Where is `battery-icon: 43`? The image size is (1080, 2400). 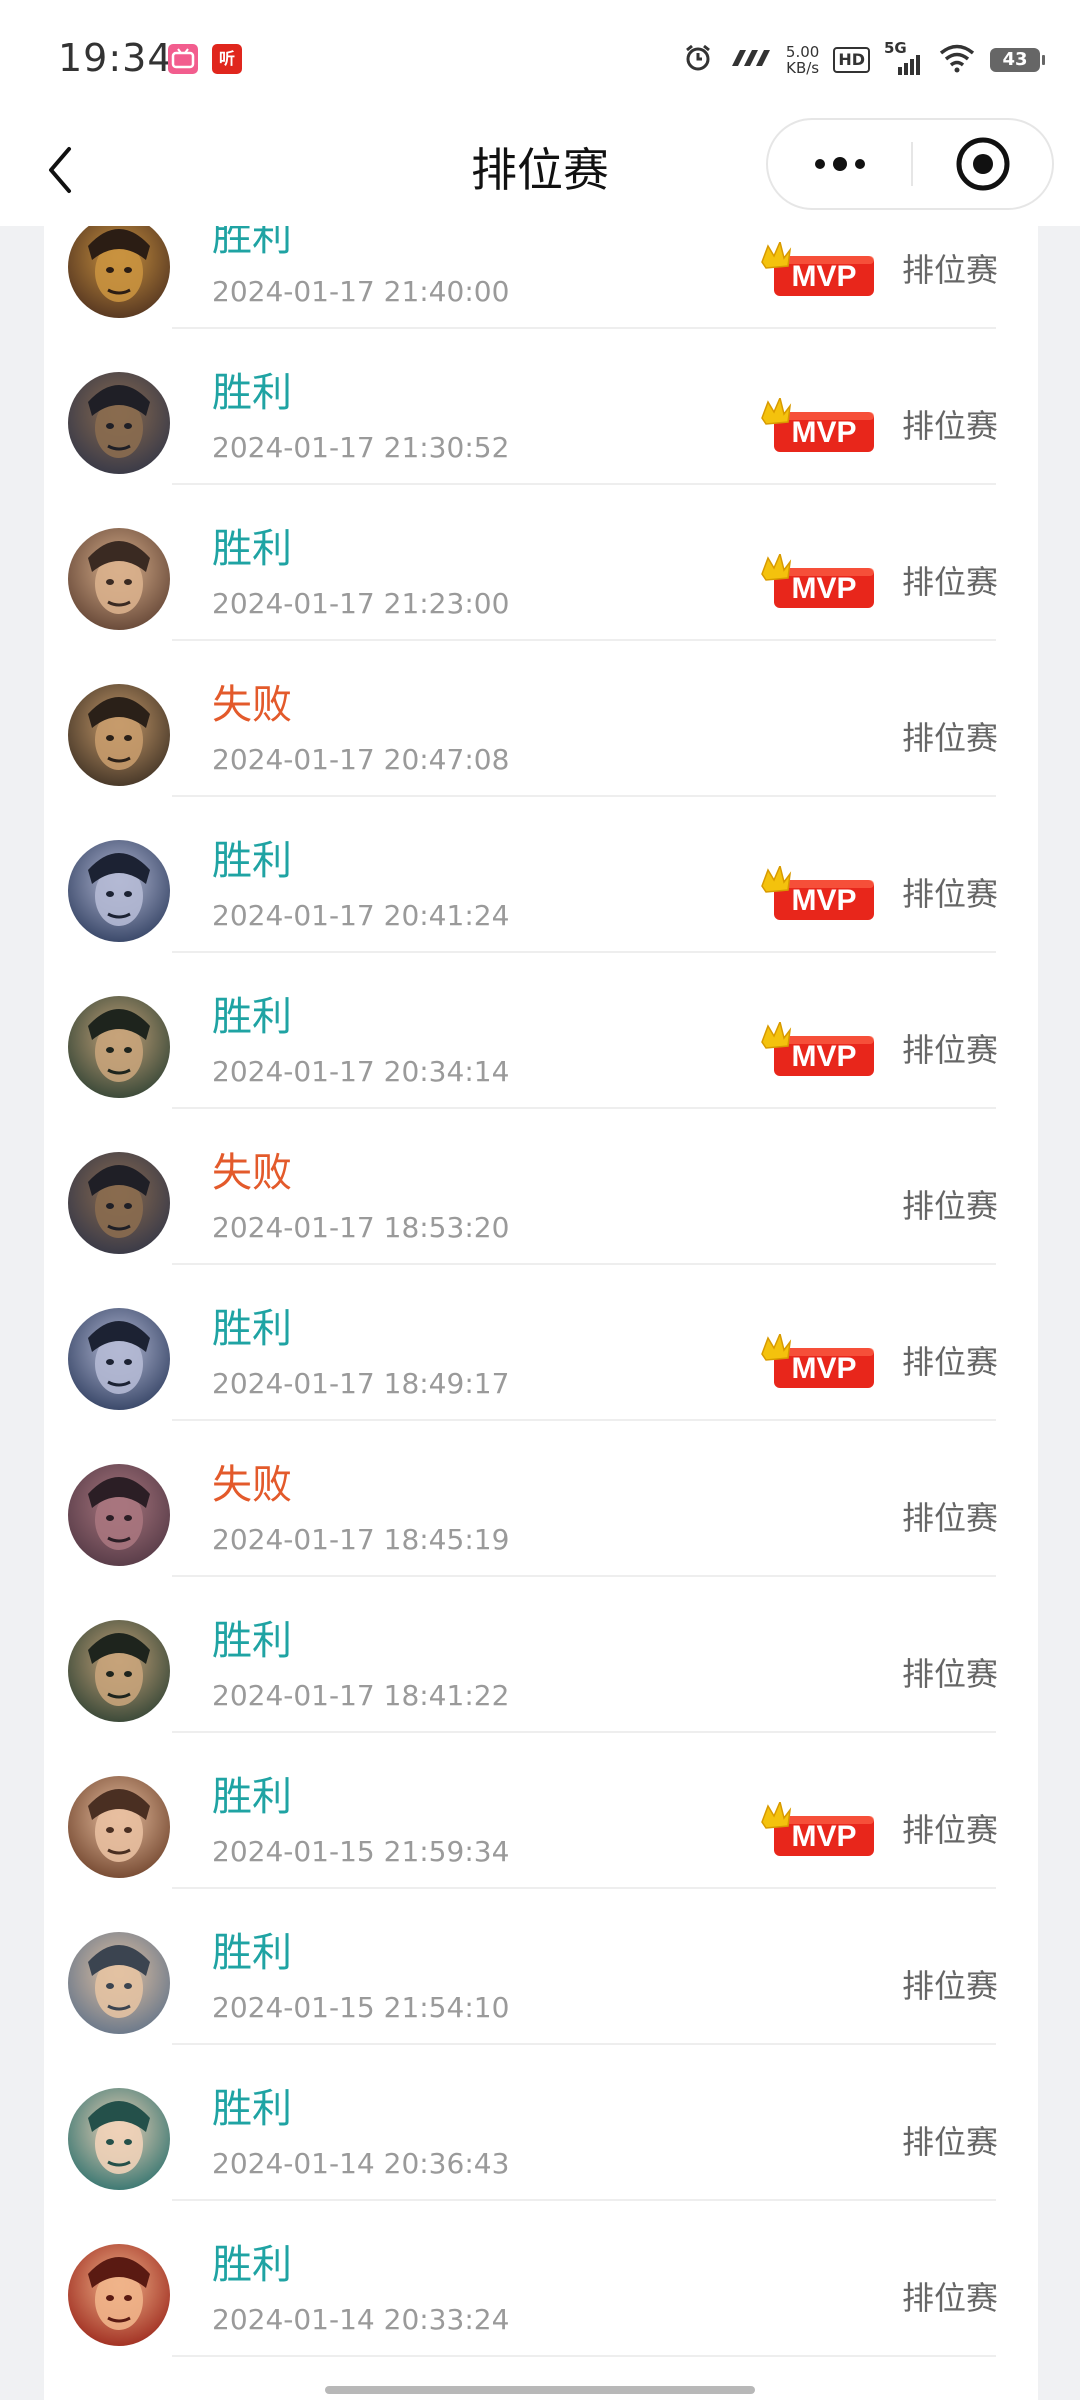
battery-icon: 43 is located at coordinates (1017, 60).